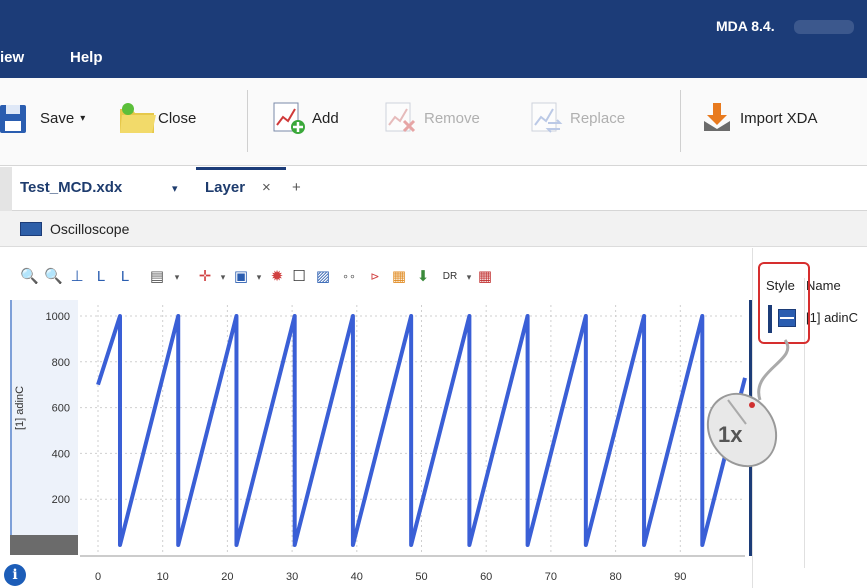 Image resolution: width=867 pixels, height=588 pixels. Describe the element at coordinates (748, 403) in the screenshot. I see `mouse-click-hint: 1x` at that location.